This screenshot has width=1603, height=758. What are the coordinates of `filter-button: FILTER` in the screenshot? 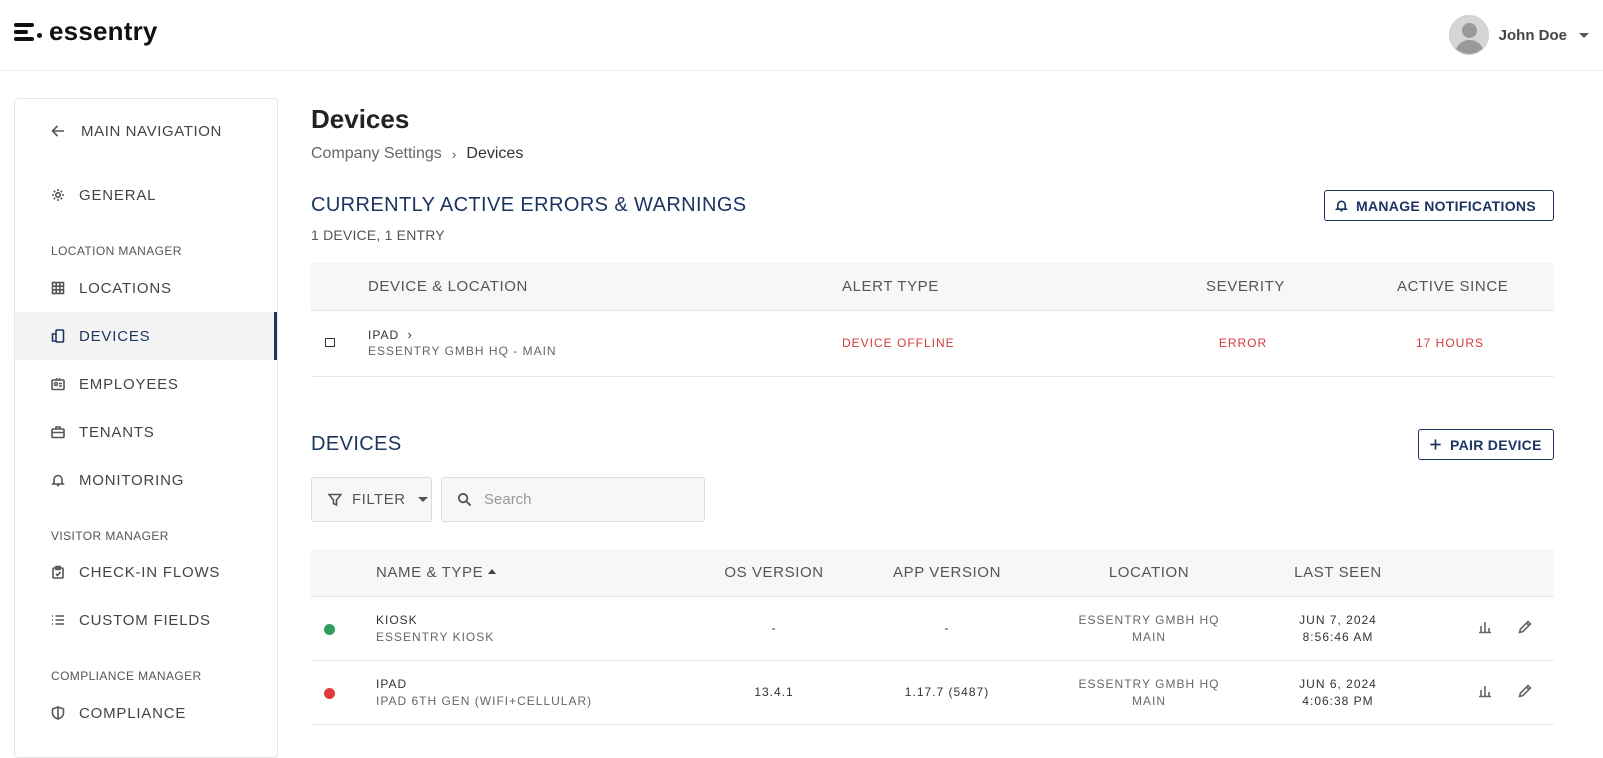 It's located at (371, 499).